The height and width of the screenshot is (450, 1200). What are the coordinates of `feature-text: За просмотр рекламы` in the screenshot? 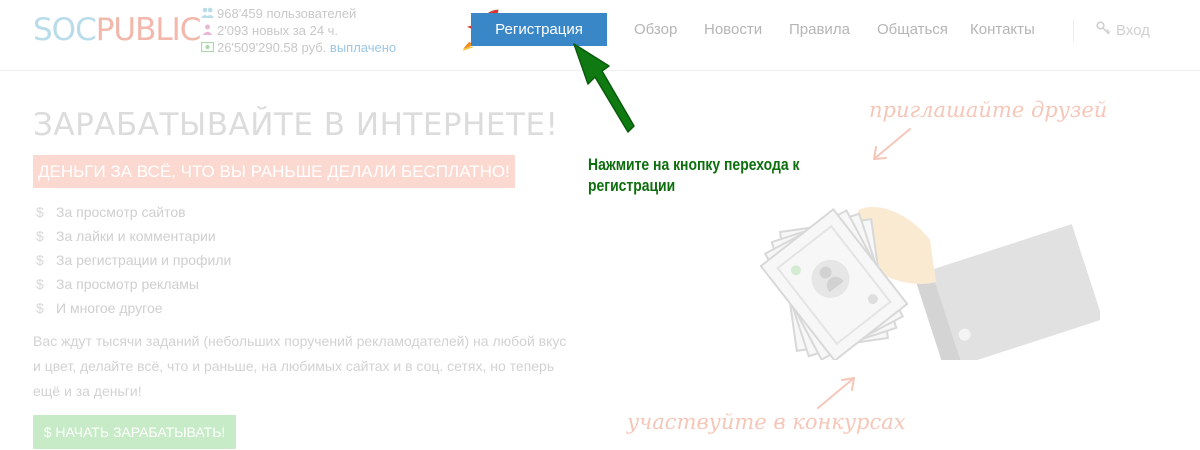 It's located at (127, 284).